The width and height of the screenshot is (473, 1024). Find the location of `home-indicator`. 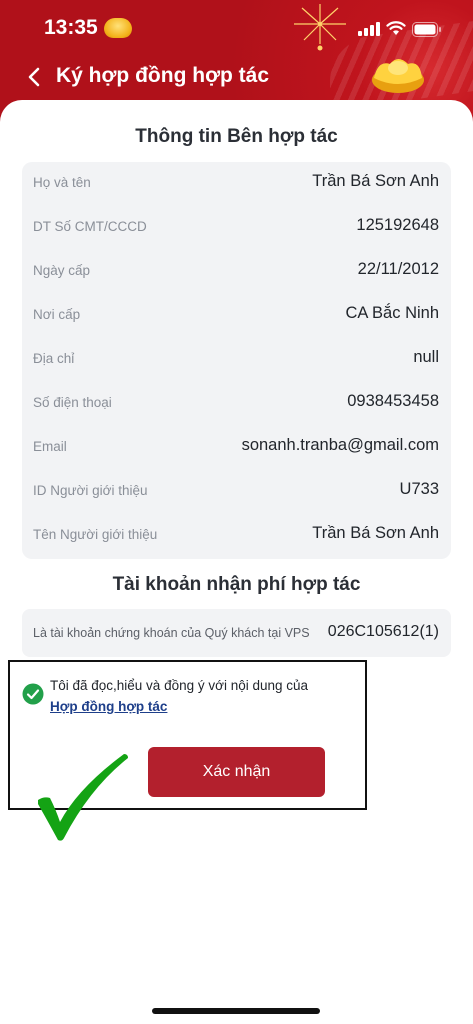

home-indicator is located at coordinates (236, 1011).